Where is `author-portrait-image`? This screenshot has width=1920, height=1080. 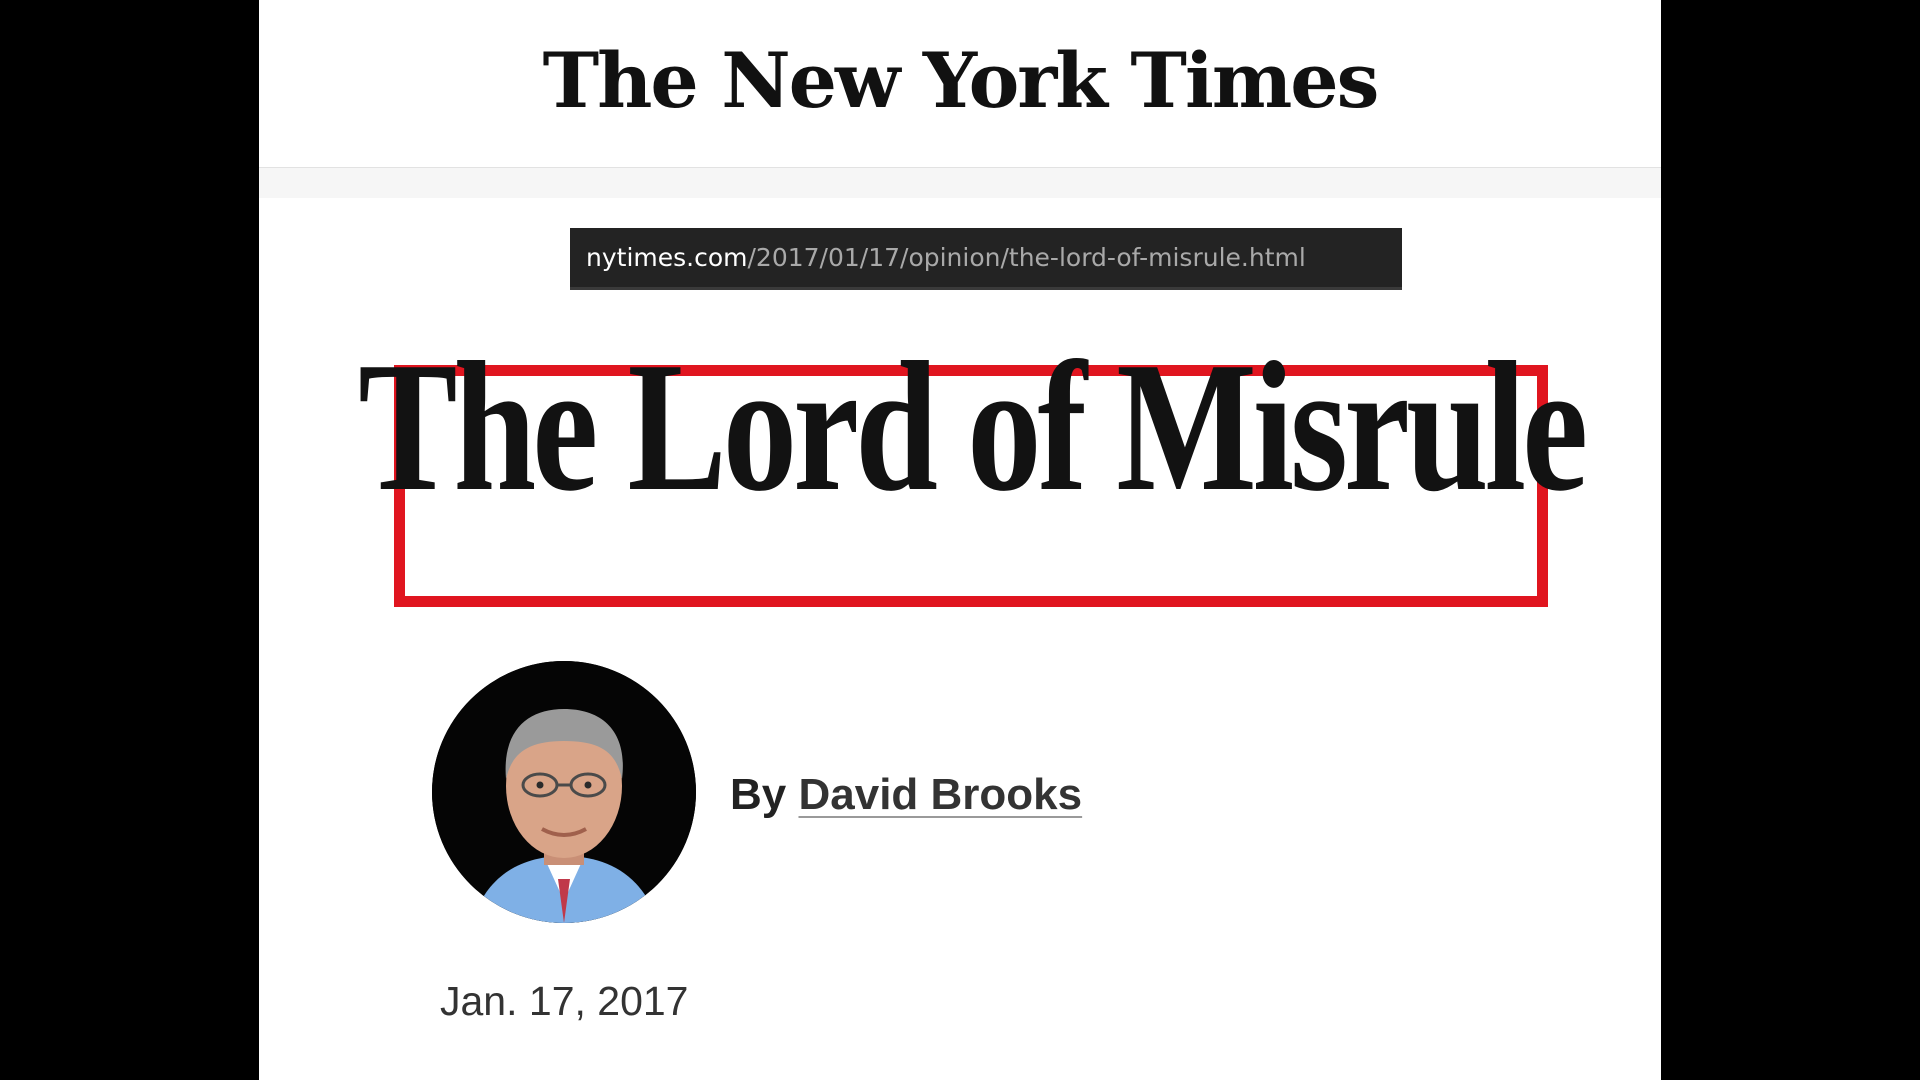
author-portrait-image is located at coordinates (564, 792).